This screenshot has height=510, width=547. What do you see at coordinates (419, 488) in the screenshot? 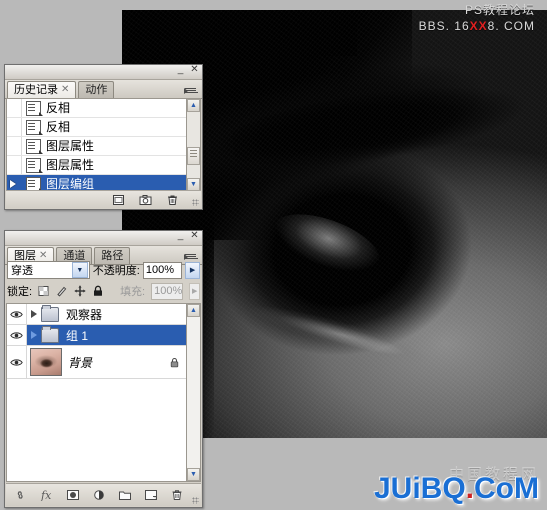
I see `watermark-en-part1: JUiBQ` at bounding box center [419, 488].